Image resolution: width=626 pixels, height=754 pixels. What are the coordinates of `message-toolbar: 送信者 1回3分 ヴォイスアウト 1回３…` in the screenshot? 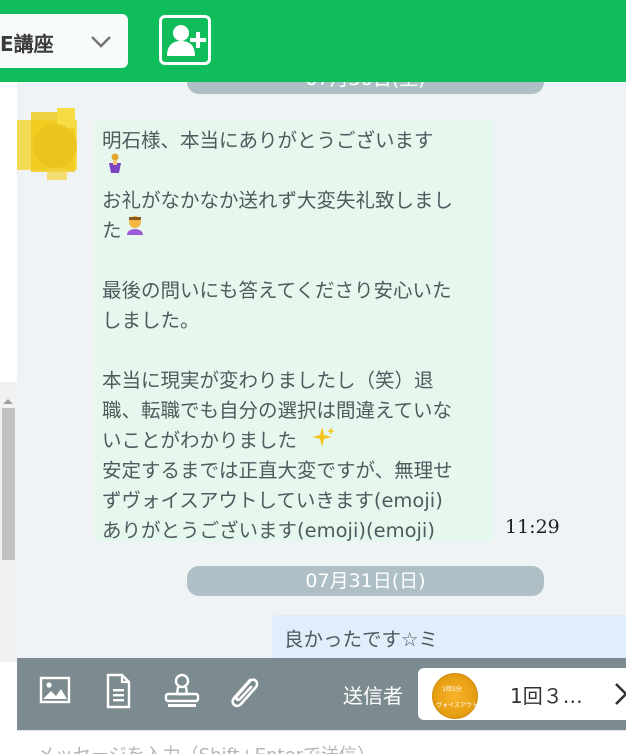 It's located at (321, 694).